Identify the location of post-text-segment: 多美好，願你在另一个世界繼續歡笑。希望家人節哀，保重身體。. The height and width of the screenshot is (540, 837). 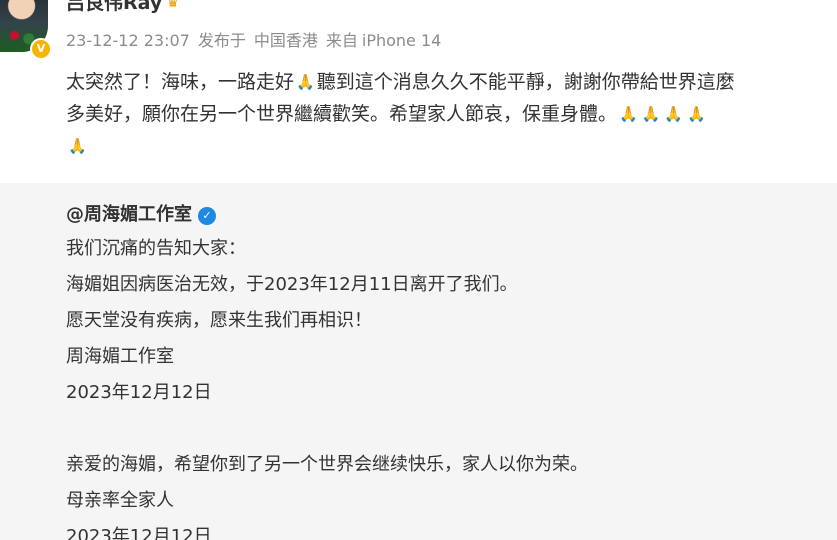
(342, 114).